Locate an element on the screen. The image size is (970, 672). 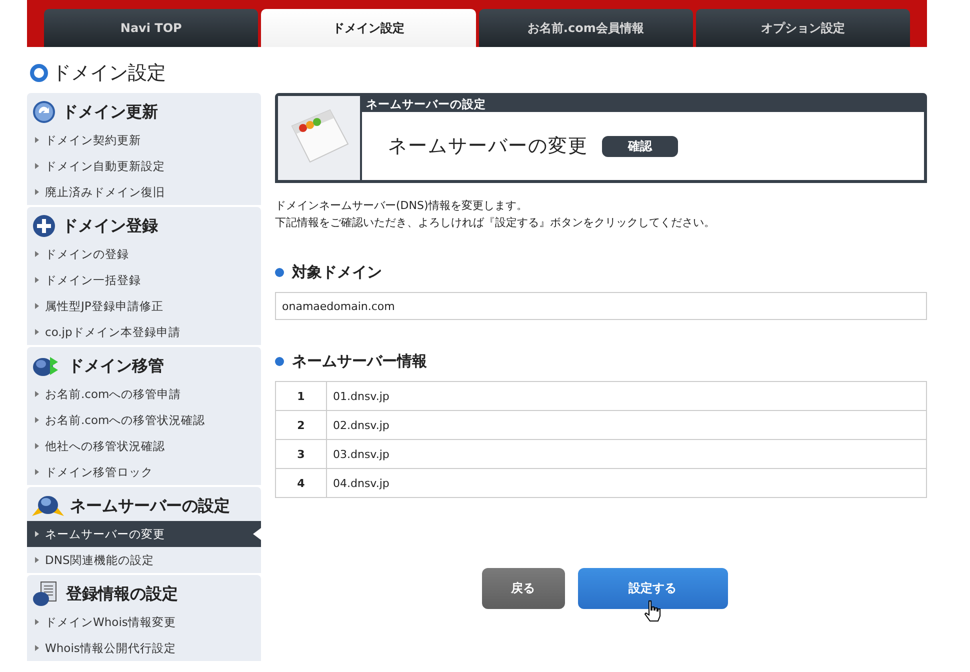
nav-tab: お名前.com会員情報 is located at coordinates (585, 28).